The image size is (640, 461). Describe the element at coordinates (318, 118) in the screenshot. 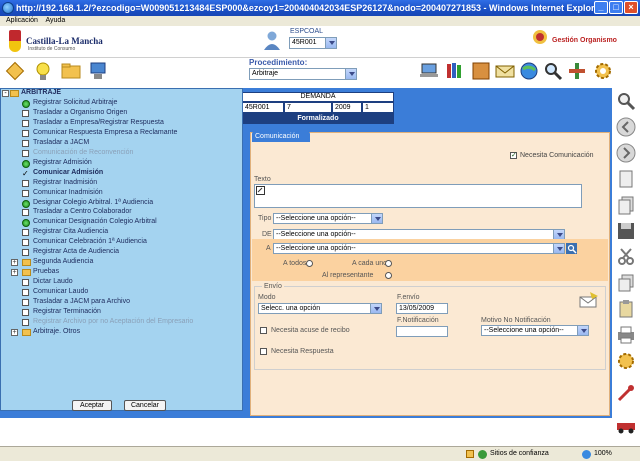

I see `demanda-status: Formalizado` at that location.